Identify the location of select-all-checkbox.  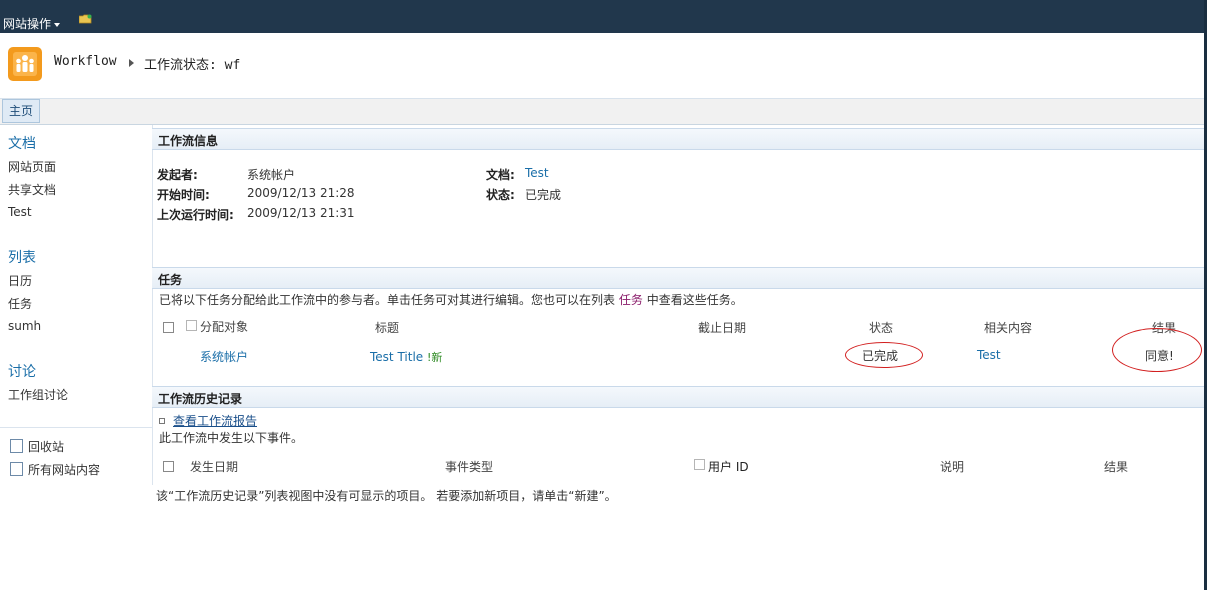
(168, 327).